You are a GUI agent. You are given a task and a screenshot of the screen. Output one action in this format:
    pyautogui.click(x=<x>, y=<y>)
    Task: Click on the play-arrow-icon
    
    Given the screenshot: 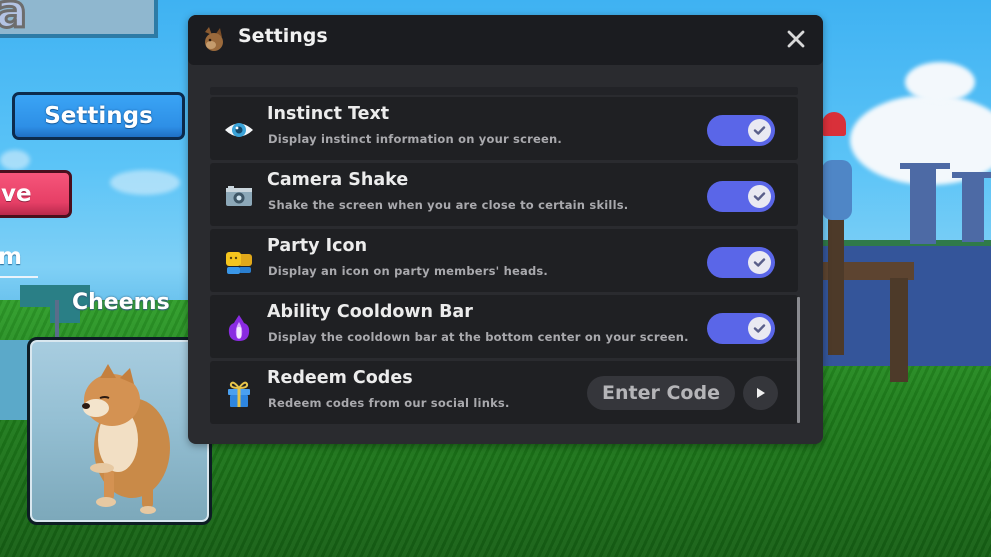 What is the action you would take?
    pyautogui.click(x=761, y=393)
    